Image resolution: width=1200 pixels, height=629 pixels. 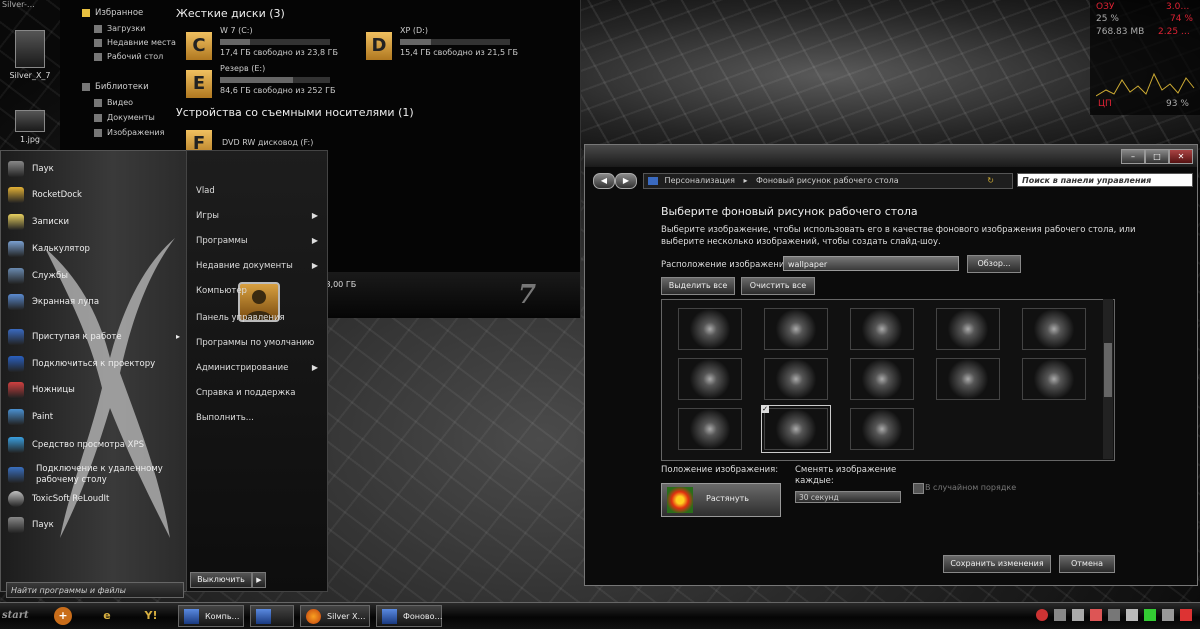 What do you see at coordinates (107, 616) in the screenshot?
I see `internet-explorer-icon: e` at bounding box center [107, 616].